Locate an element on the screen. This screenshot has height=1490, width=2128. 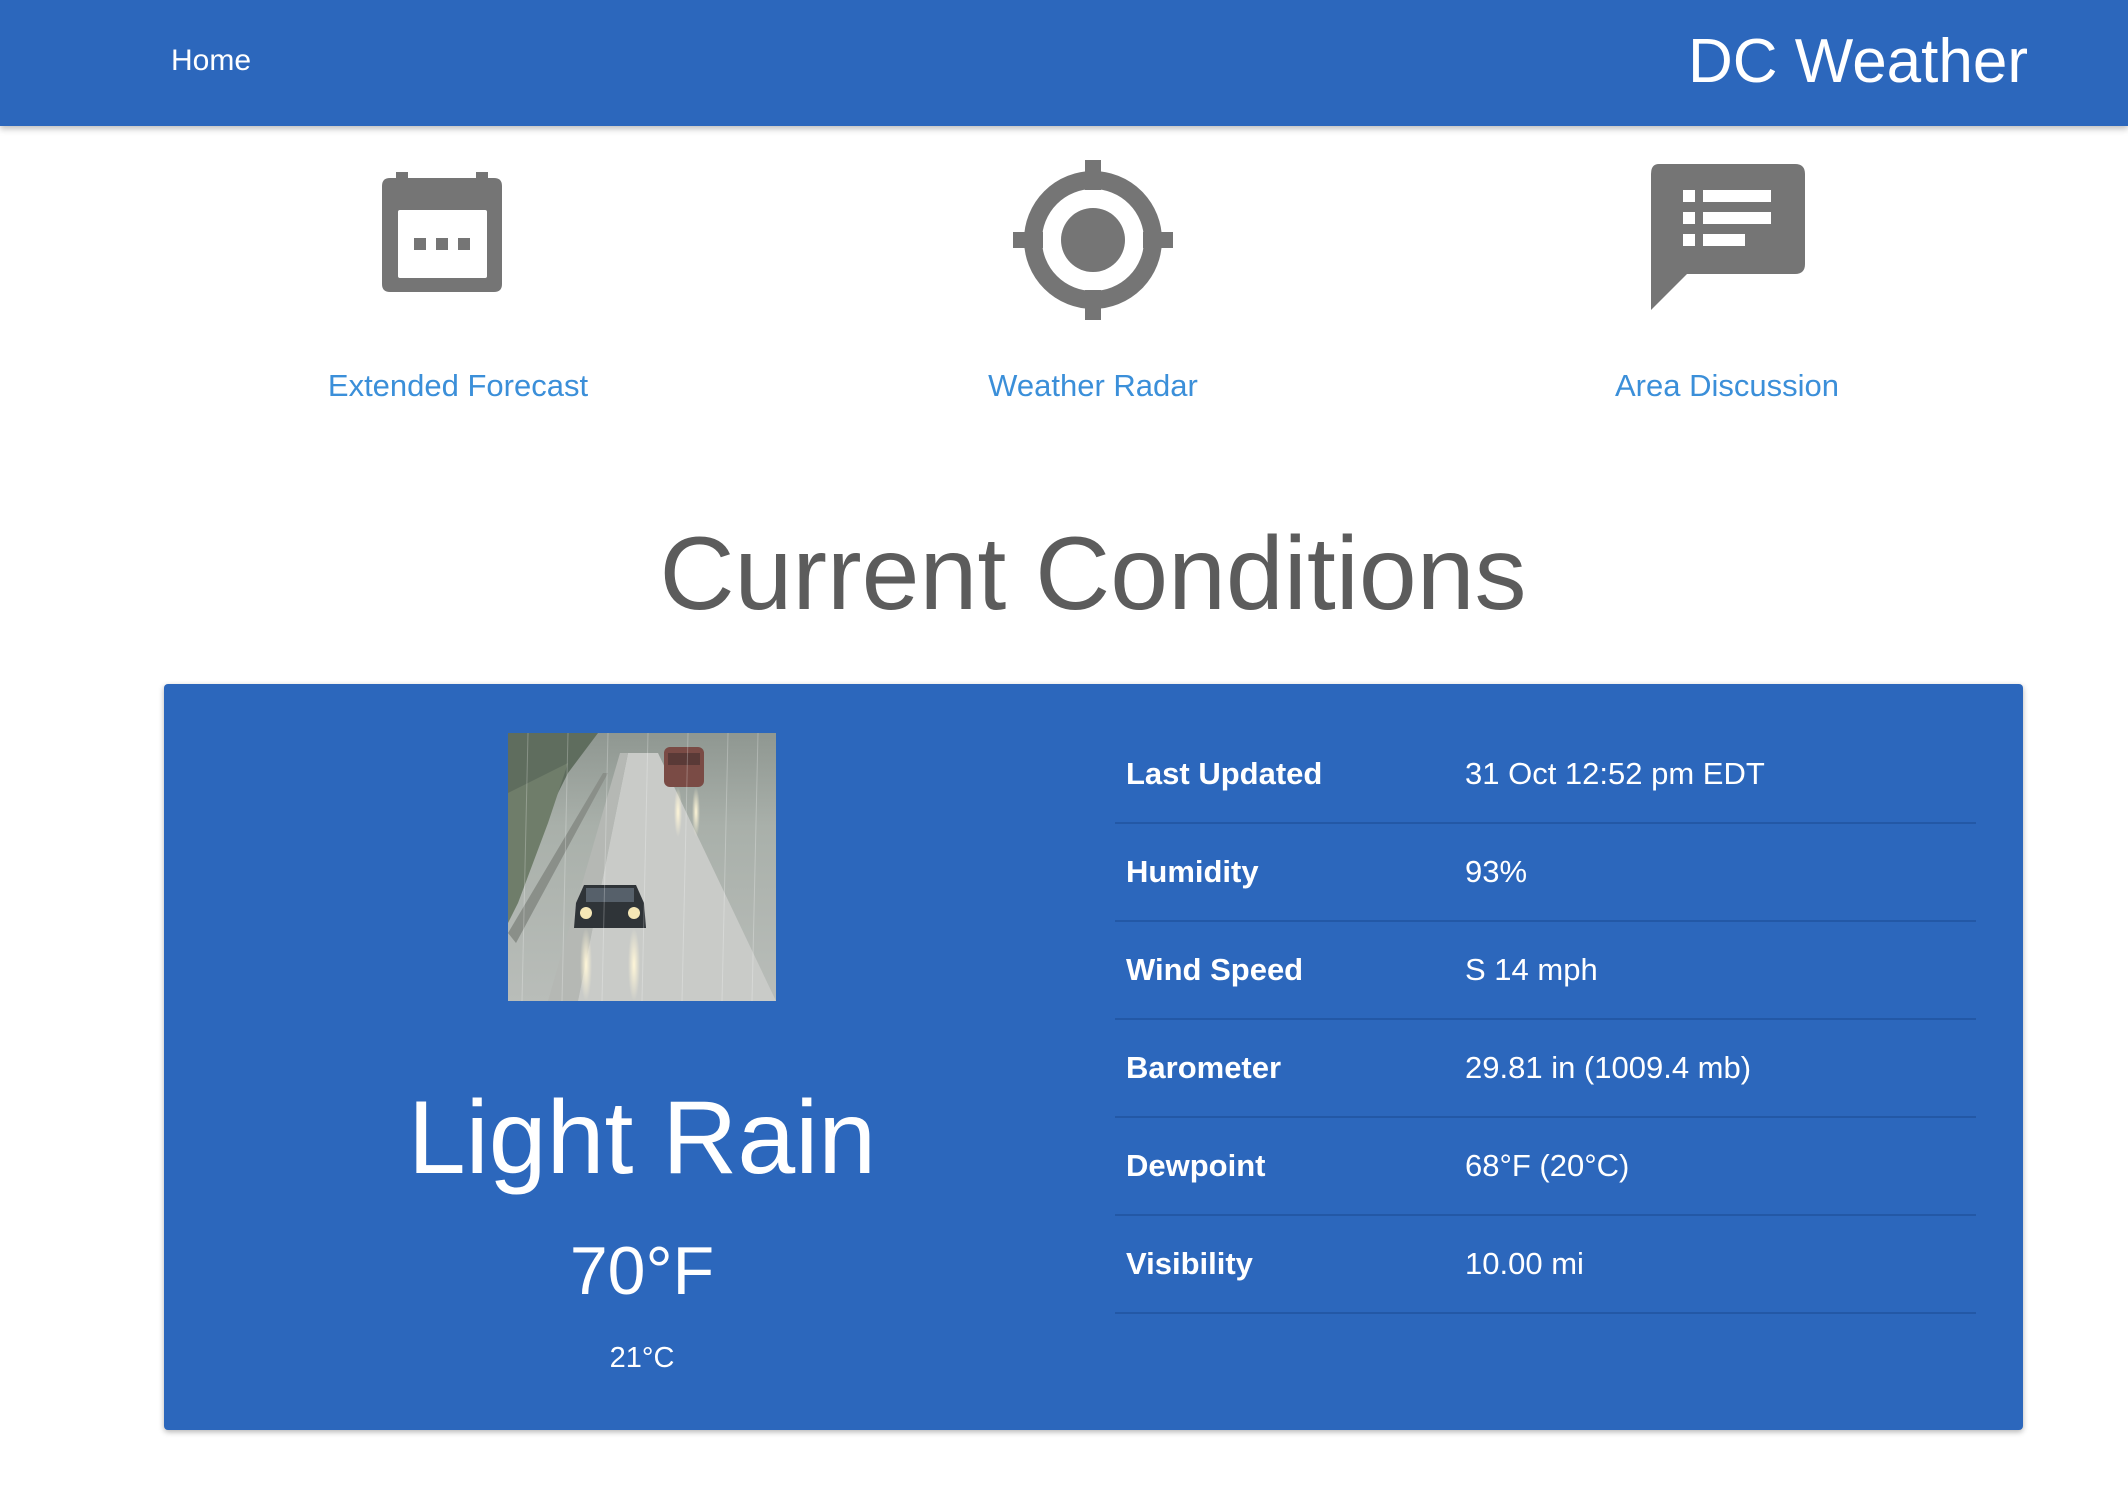
detail-value: 31 Oct 12:52 pm EDT is located at coordinates (1615, 773).